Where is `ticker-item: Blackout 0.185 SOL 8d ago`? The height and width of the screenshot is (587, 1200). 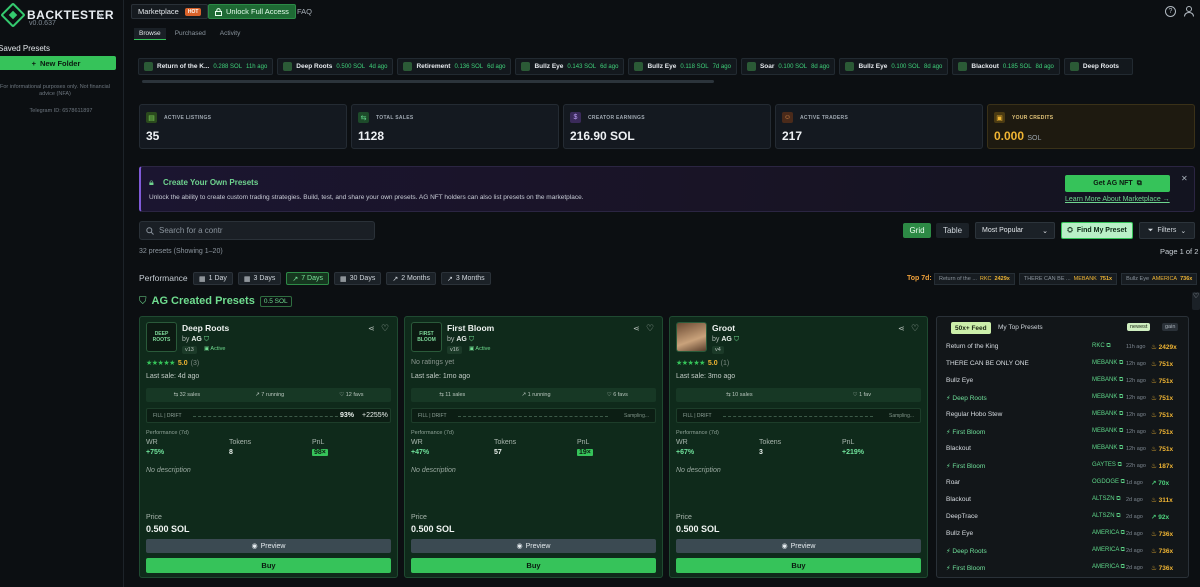 ticker-item: Blackout 0.185 SOL 8d ago is located at coordinates (1006, 66).